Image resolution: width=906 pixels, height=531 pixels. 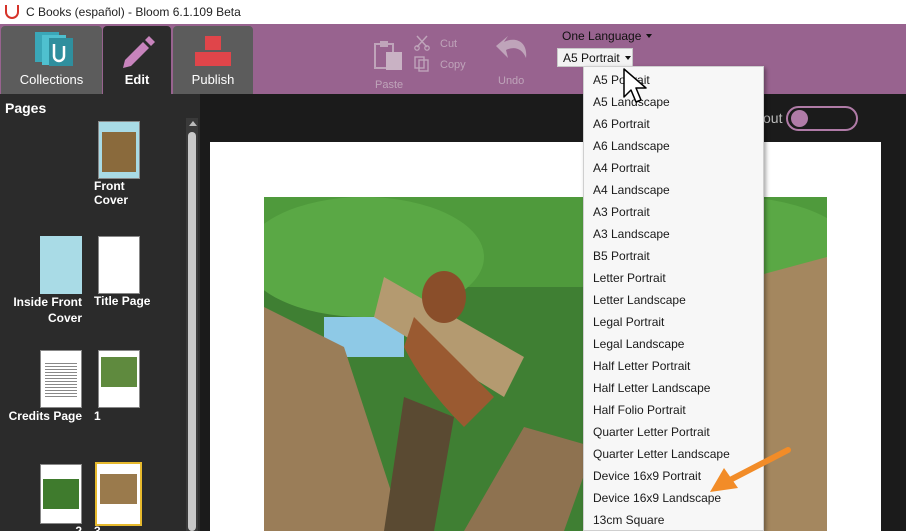 What do you see at coordinates (119, 372) in the screenshot?
I see `page-1-illustration` at bounding box center [119, 372].